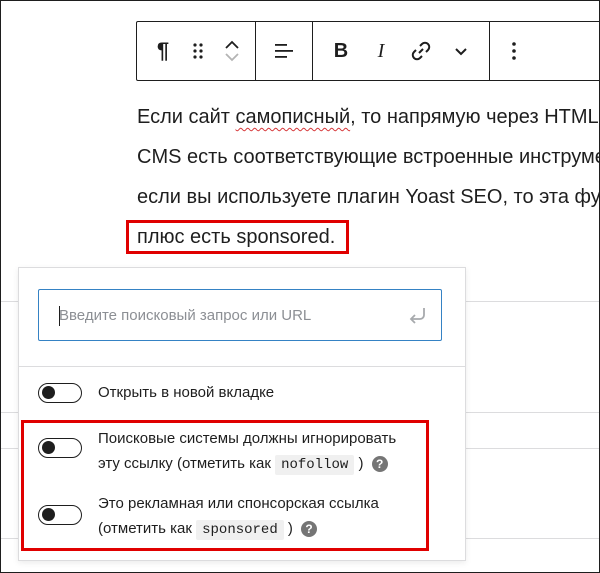  I want to click on popover-divider, so click(242, 366).